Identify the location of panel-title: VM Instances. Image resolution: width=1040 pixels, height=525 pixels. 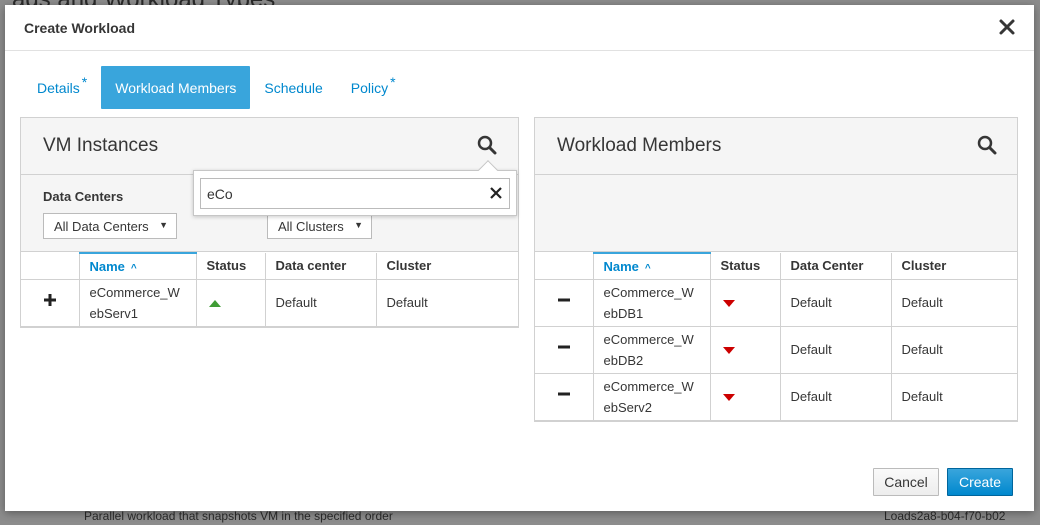
(101, 145).